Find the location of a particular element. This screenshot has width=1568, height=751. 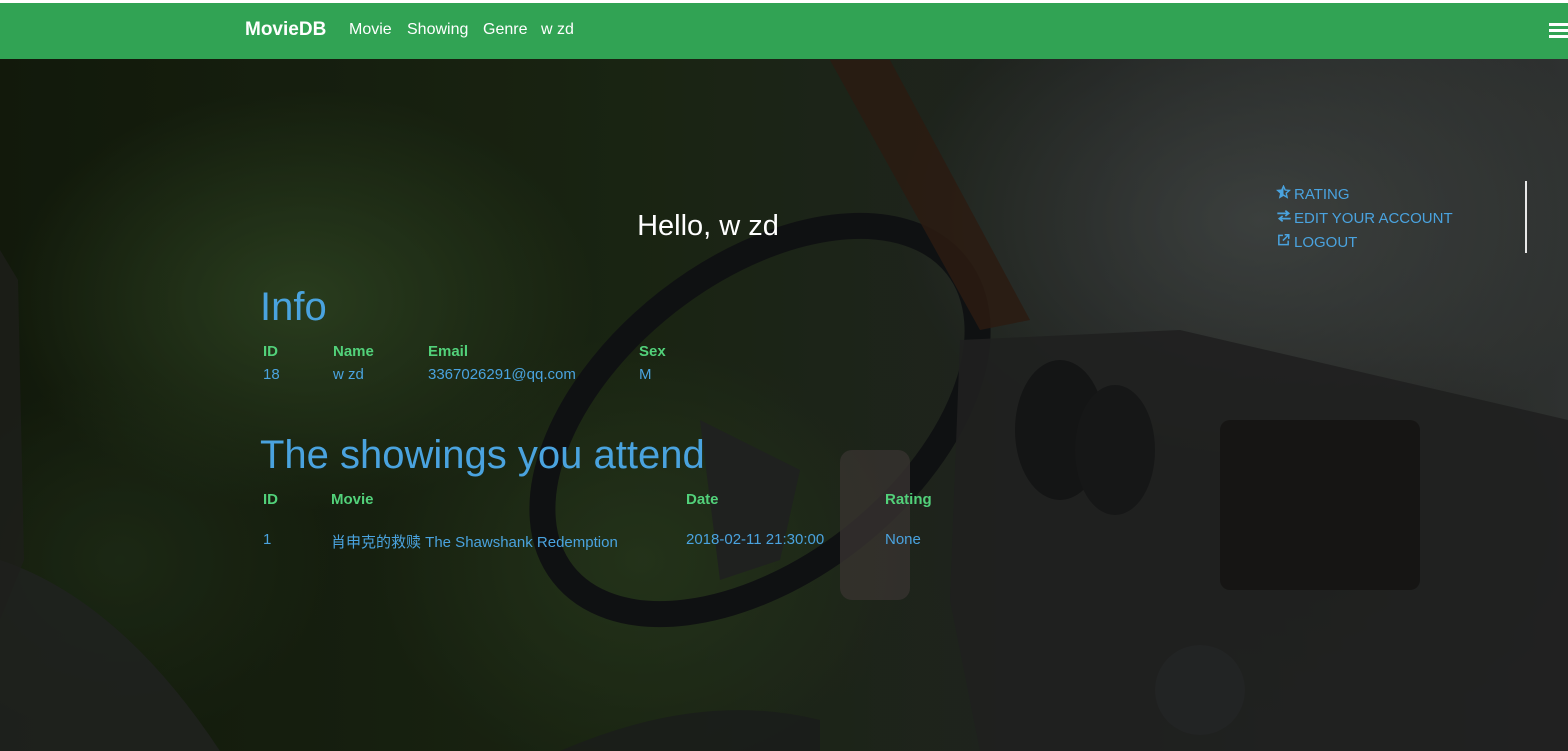

showings-header-rating: Rating is located at coordinates (908, 499).